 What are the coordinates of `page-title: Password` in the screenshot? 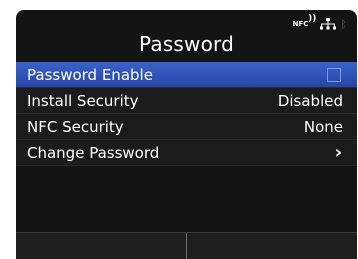 It's located at (186, 44).